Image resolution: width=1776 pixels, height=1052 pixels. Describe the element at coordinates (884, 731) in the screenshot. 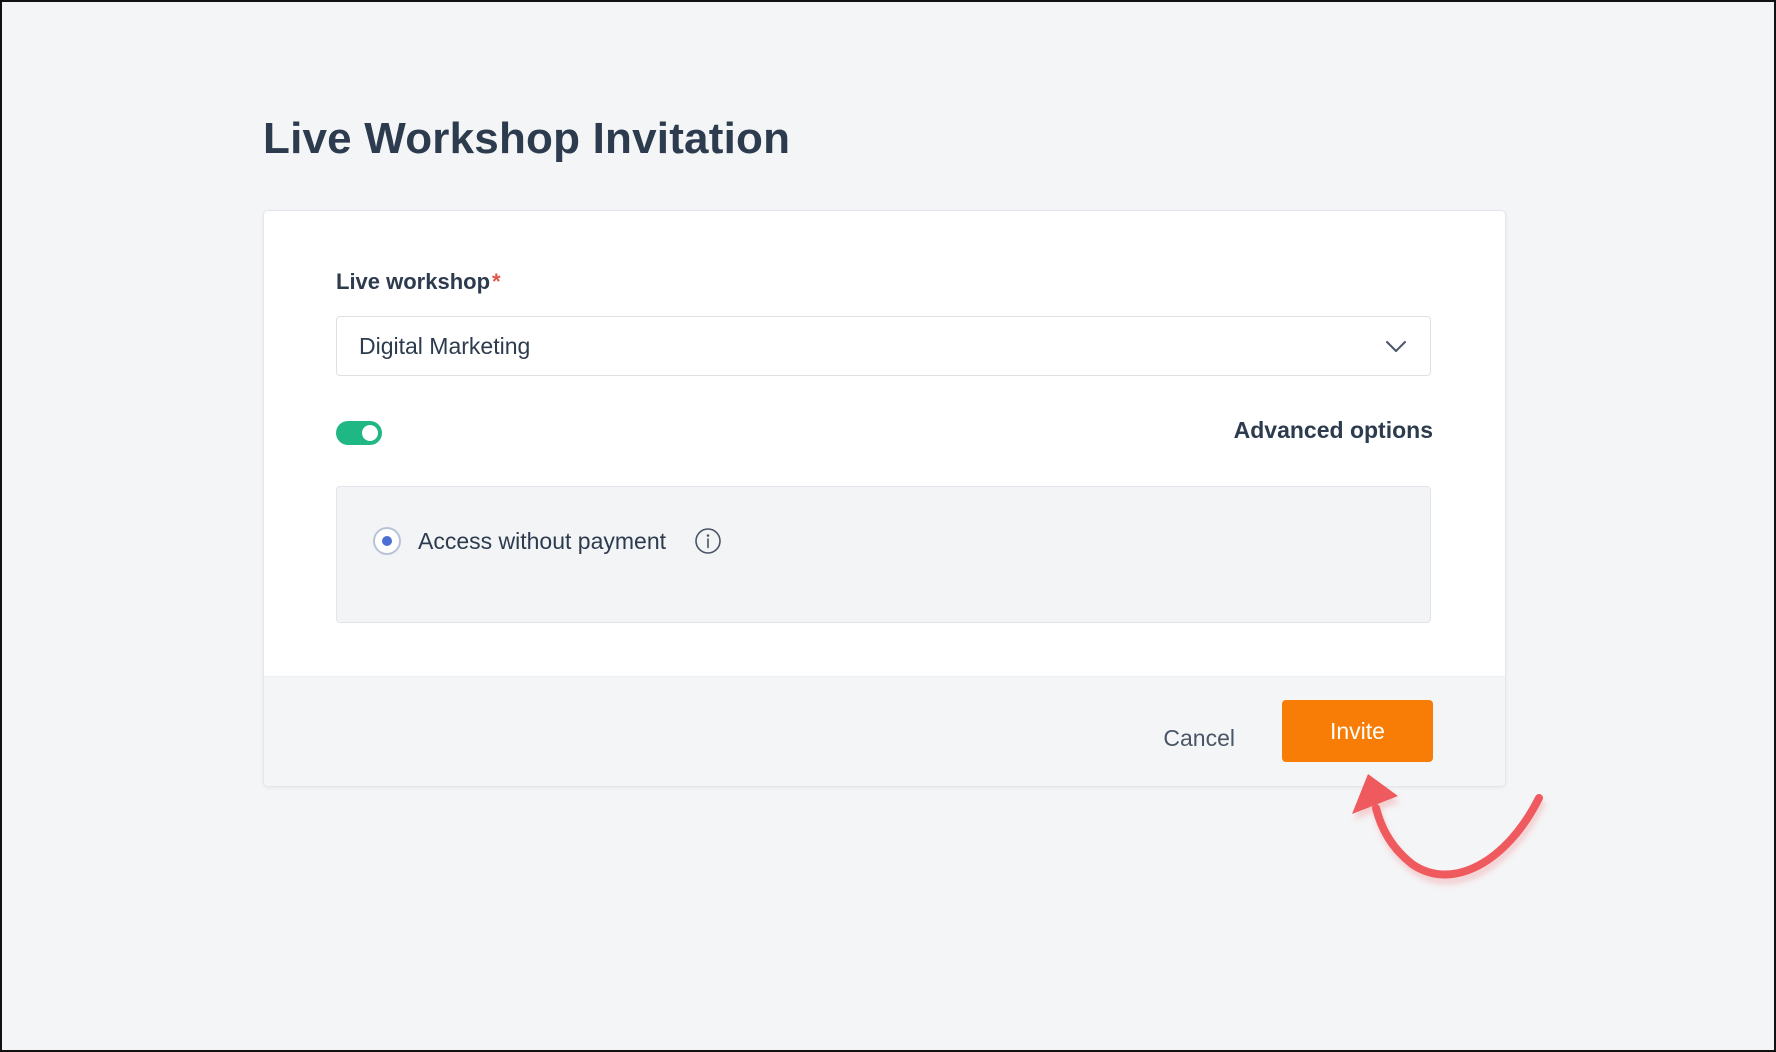

I see `card-footer: Cancel Invite` at that location.